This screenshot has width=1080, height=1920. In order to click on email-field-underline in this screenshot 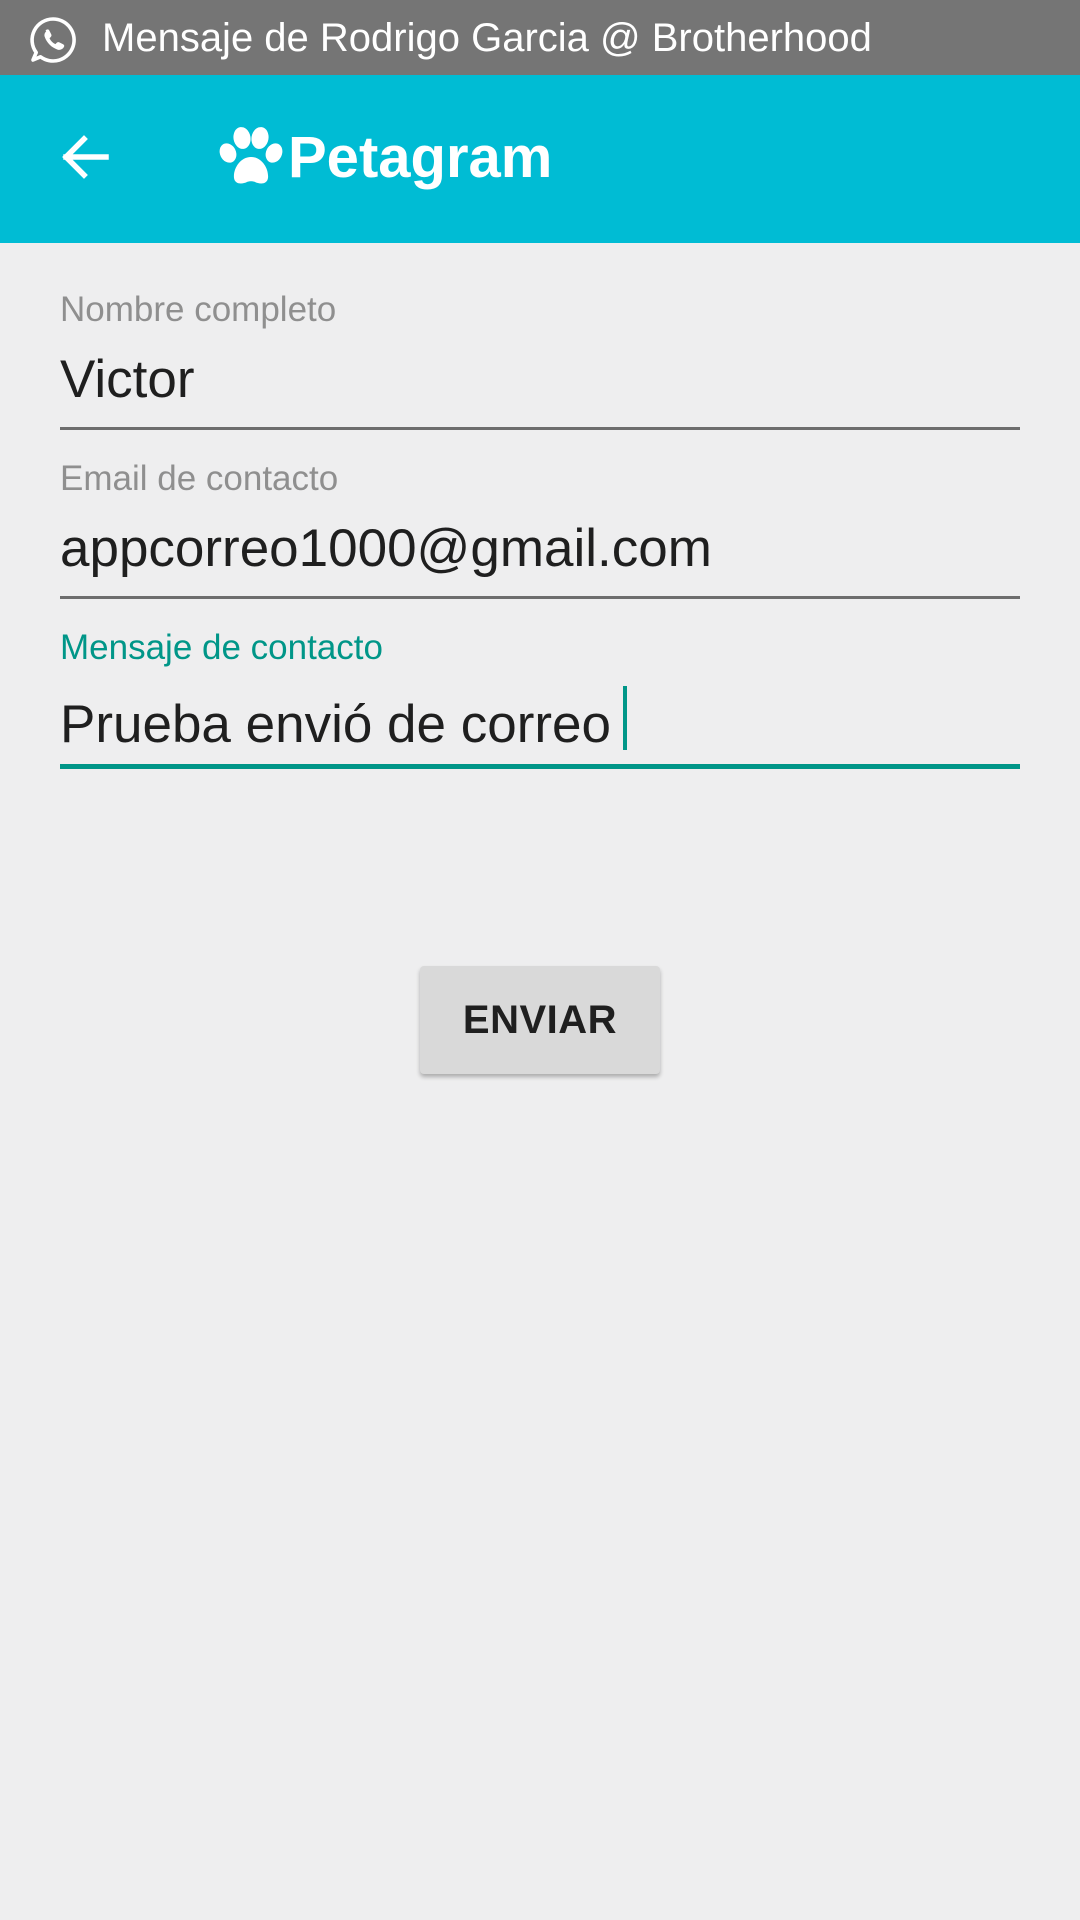, I will do `click(540, 597)`.